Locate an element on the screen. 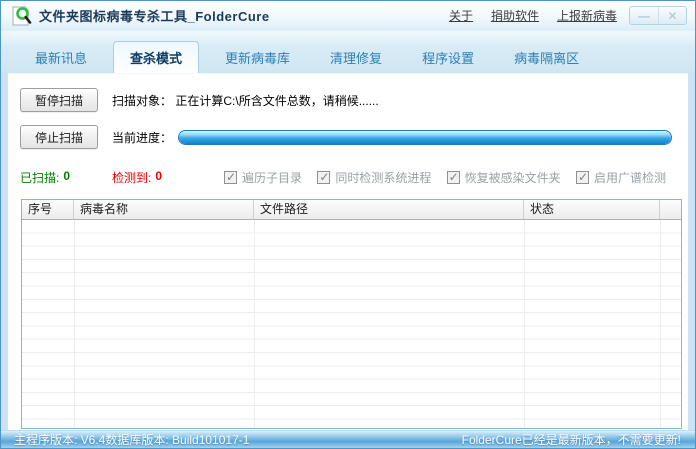  tab-quarantine: 病毒隔离区 is located at coordinates (546, 58).